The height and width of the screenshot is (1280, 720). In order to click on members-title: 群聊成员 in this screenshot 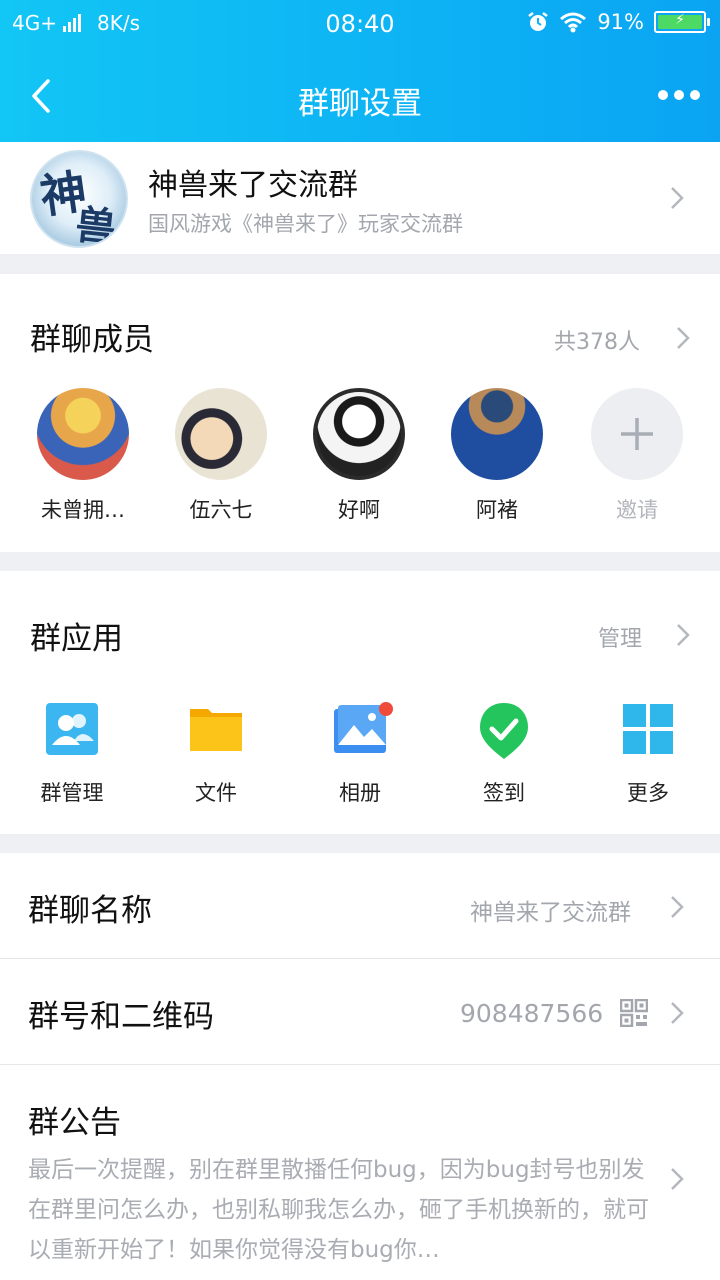, I will do `click(92, 340)`.